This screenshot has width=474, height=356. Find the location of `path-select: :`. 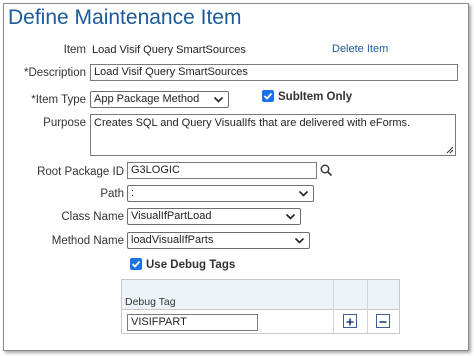

path-select: : is located at coordinates (220, 193).